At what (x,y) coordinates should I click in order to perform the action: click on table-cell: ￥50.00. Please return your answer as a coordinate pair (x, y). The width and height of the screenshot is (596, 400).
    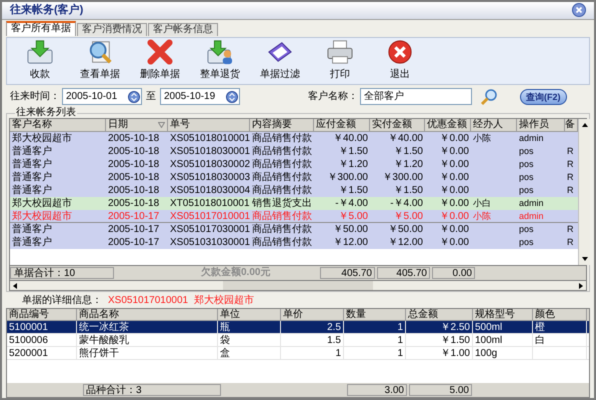
    Looking at the image, I should click on (350, 230).